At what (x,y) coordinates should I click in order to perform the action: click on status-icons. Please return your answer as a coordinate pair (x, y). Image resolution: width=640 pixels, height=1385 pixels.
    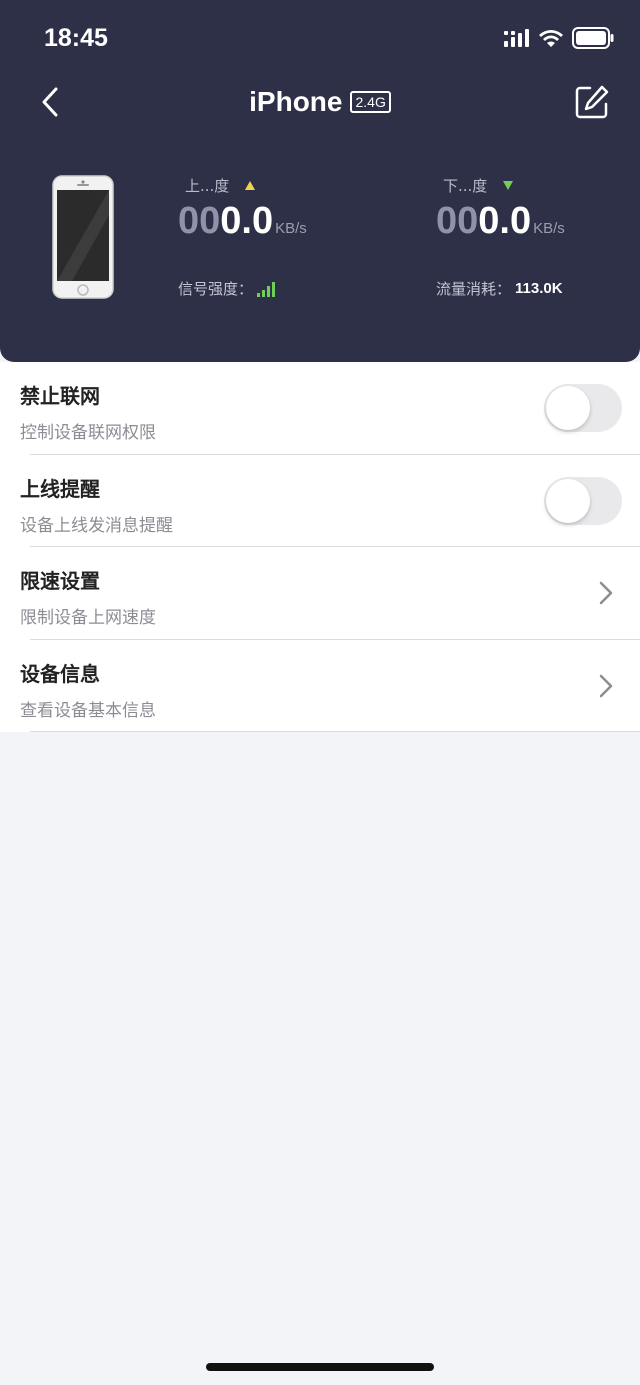
    Looking at the image, I should click on (559, 38).